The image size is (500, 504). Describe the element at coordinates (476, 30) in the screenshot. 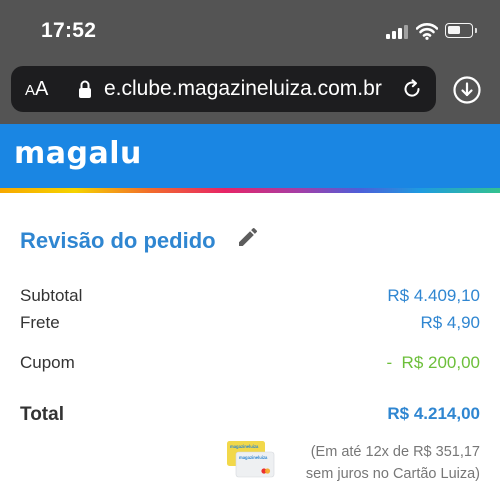

I see `battery-cap` at that location.